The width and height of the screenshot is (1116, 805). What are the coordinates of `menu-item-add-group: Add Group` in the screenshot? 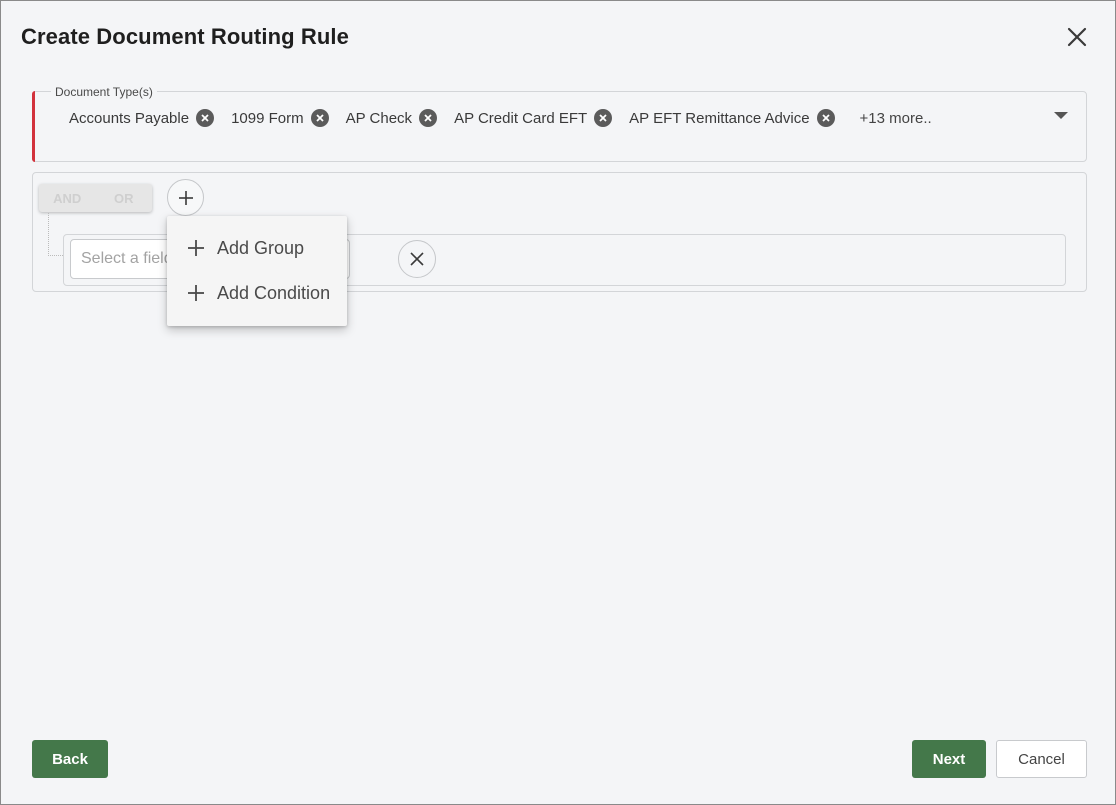 It's located at (257, 248).